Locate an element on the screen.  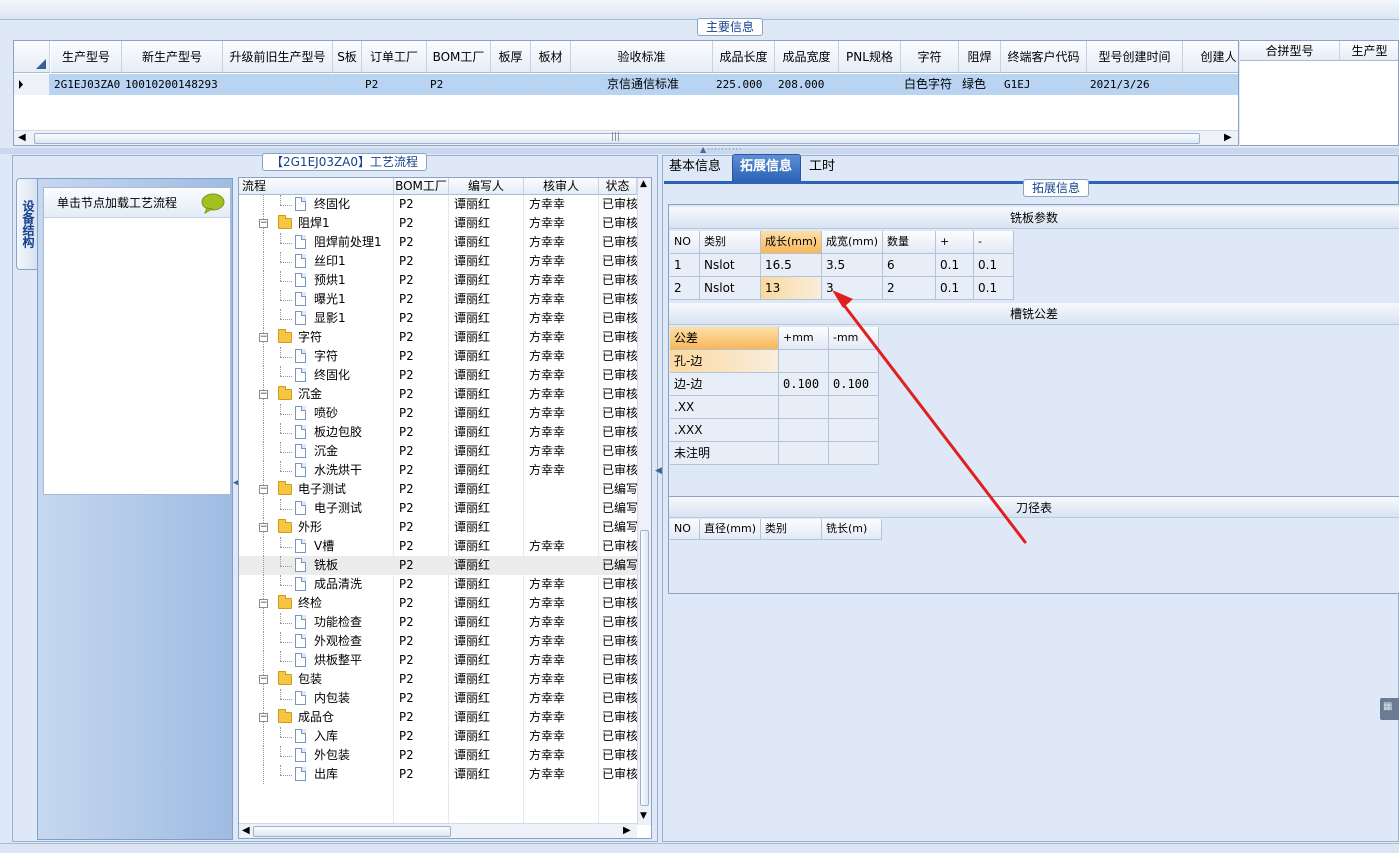
tolerance-col-header: +mm is located at coordinates (804, 338).